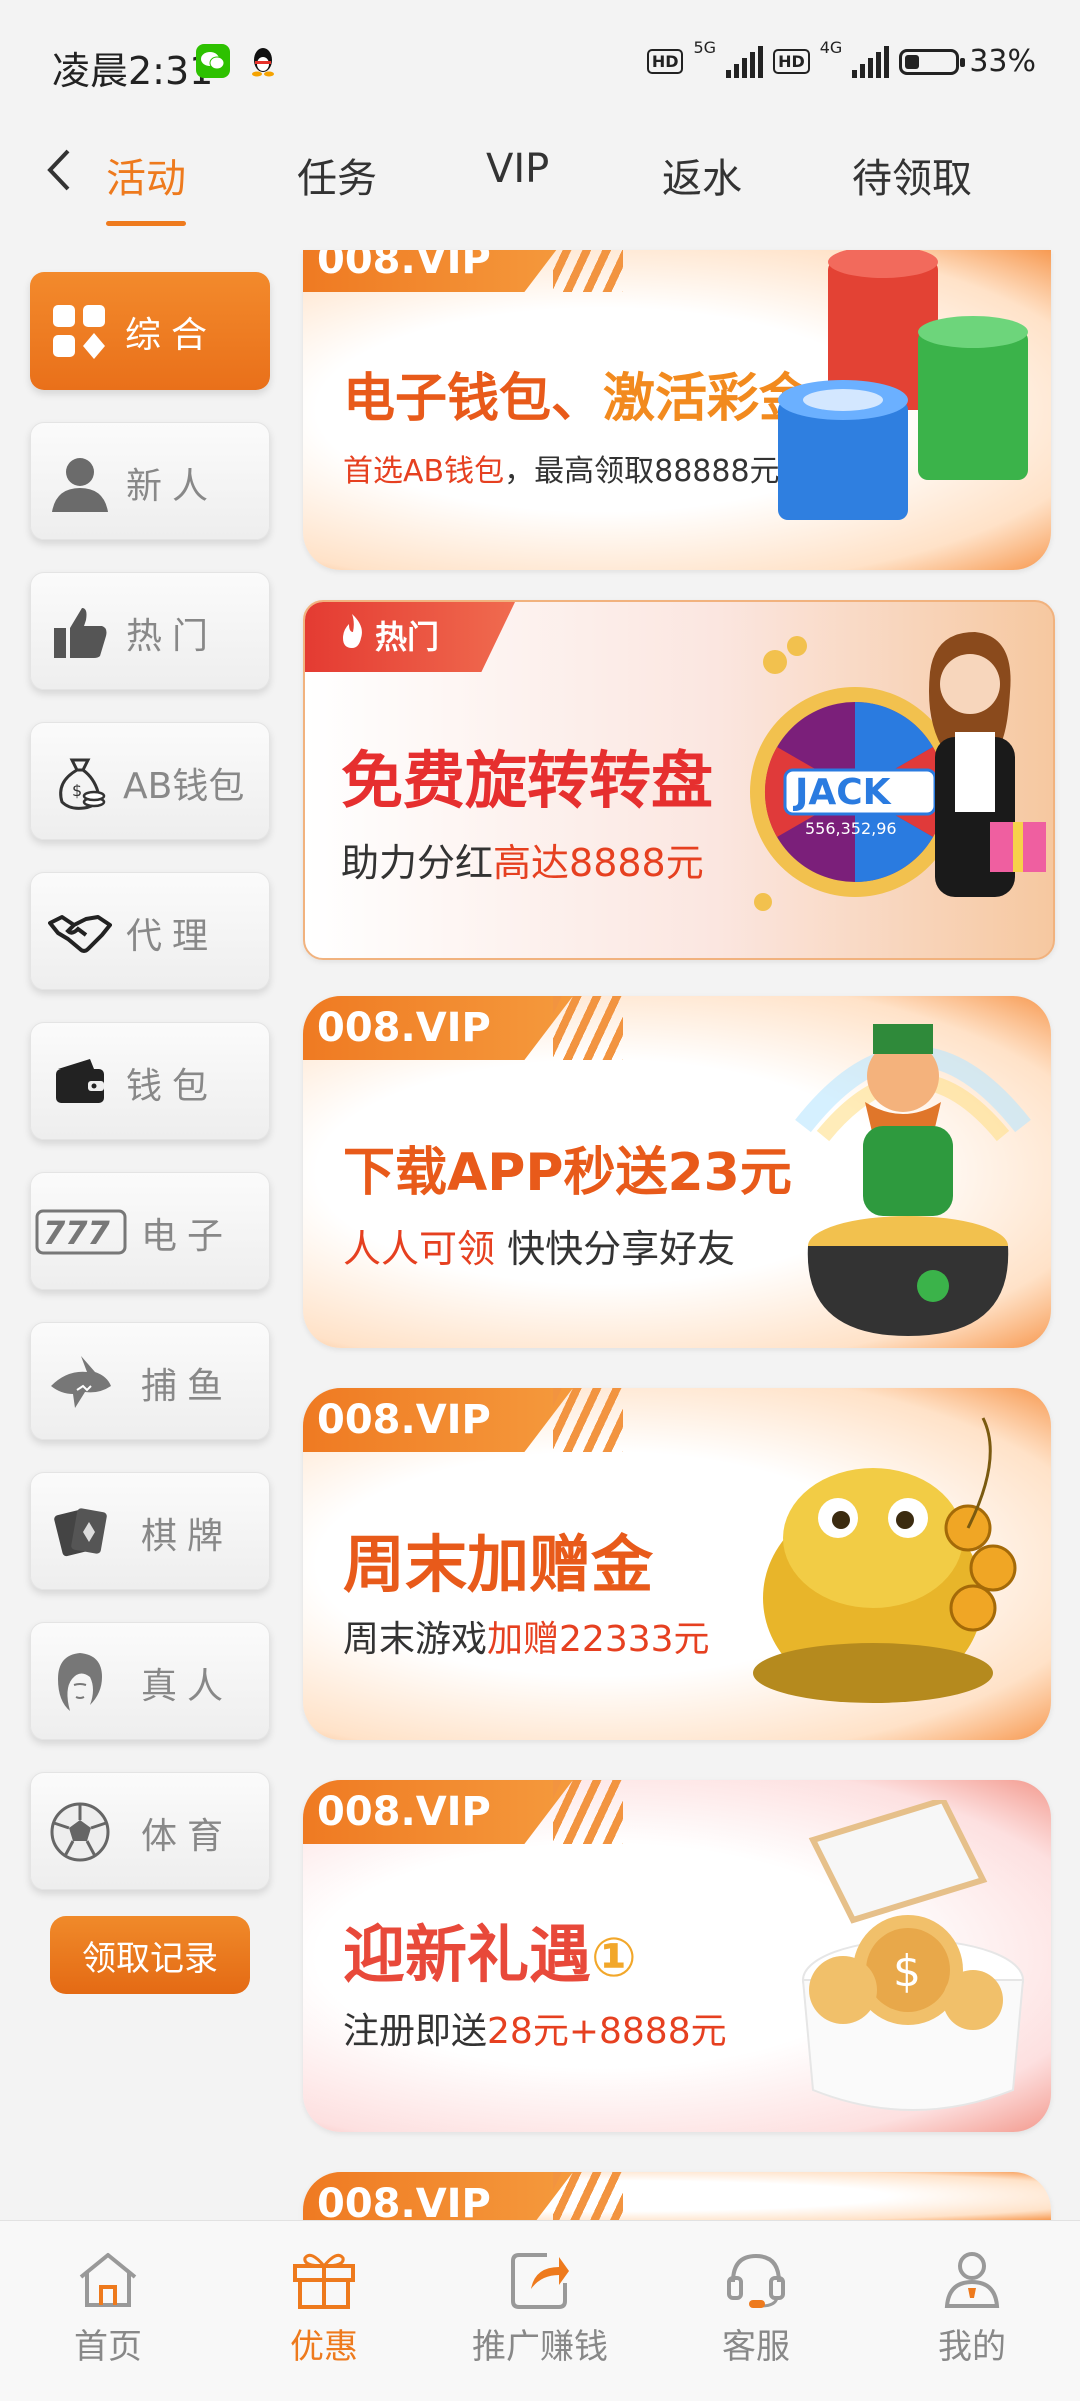  I want to click on sidebar-item-live: 真人, so click(150, 1681).